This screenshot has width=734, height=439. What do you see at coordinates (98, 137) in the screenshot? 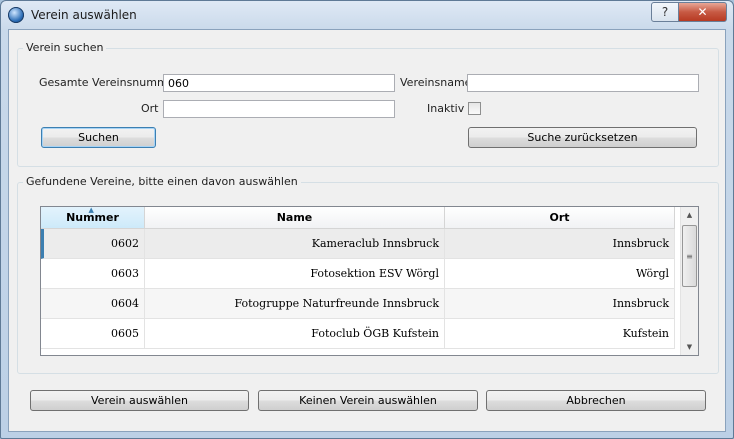
I see `search-button: Suchen` at bounding box center [98, 137].